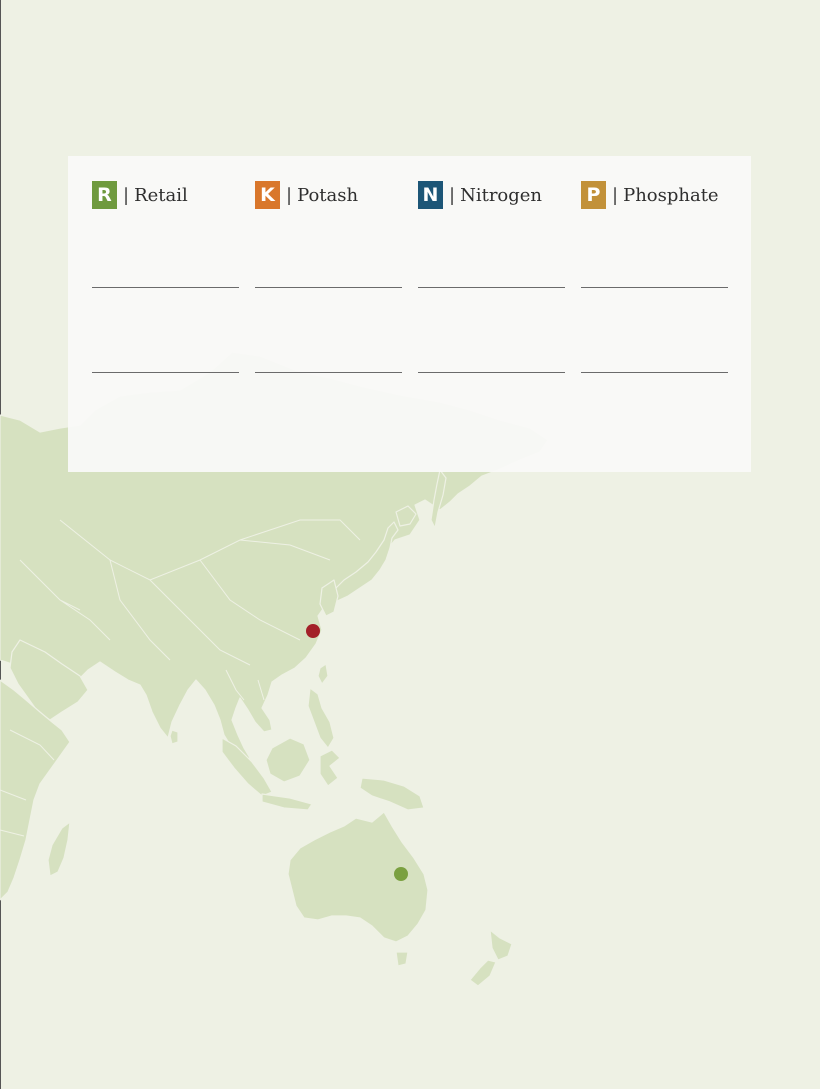  I want to click on nitrogen-badge-icon: N, so click(430, 195).